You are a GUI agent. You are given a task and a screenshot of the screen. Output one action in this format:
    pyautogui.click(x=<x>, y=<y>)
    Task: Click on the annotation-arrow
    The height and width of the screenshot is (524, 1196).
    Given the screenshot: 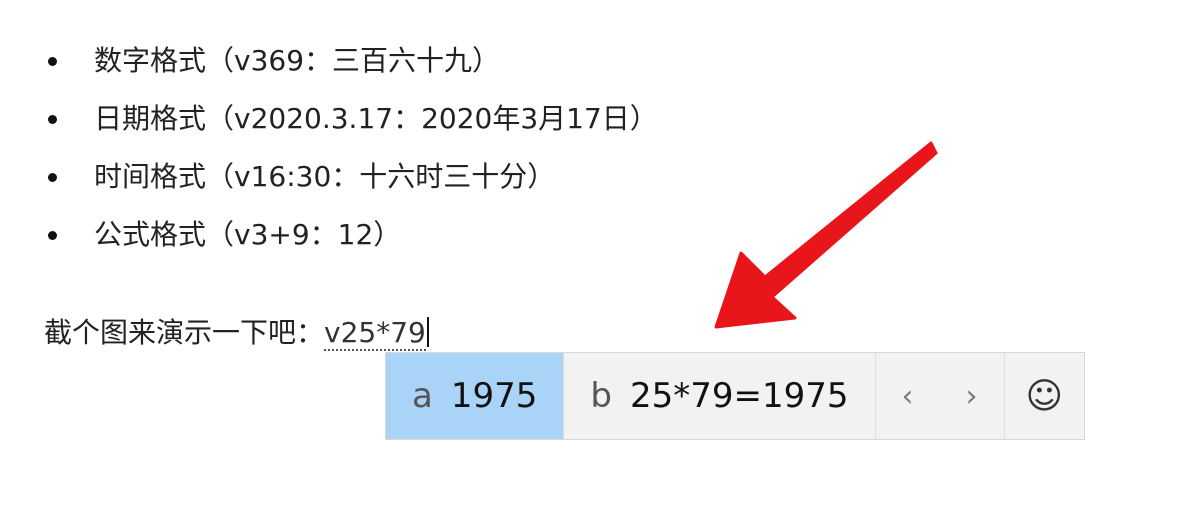 What is the action you would take?
    pyautogui.click(x=826, y=235)
    